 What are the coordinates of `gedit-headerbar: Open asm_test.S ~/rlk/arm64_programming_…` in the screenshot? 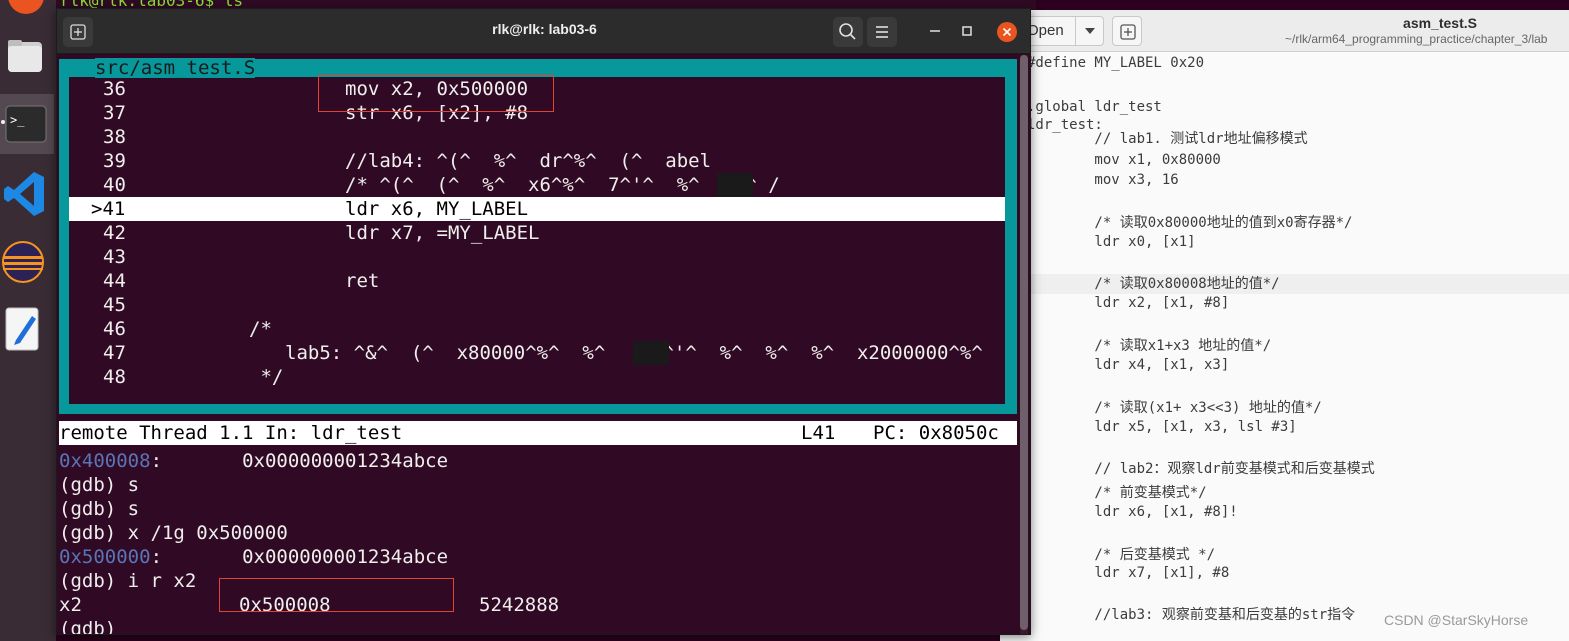 It's located at (1284, 31).